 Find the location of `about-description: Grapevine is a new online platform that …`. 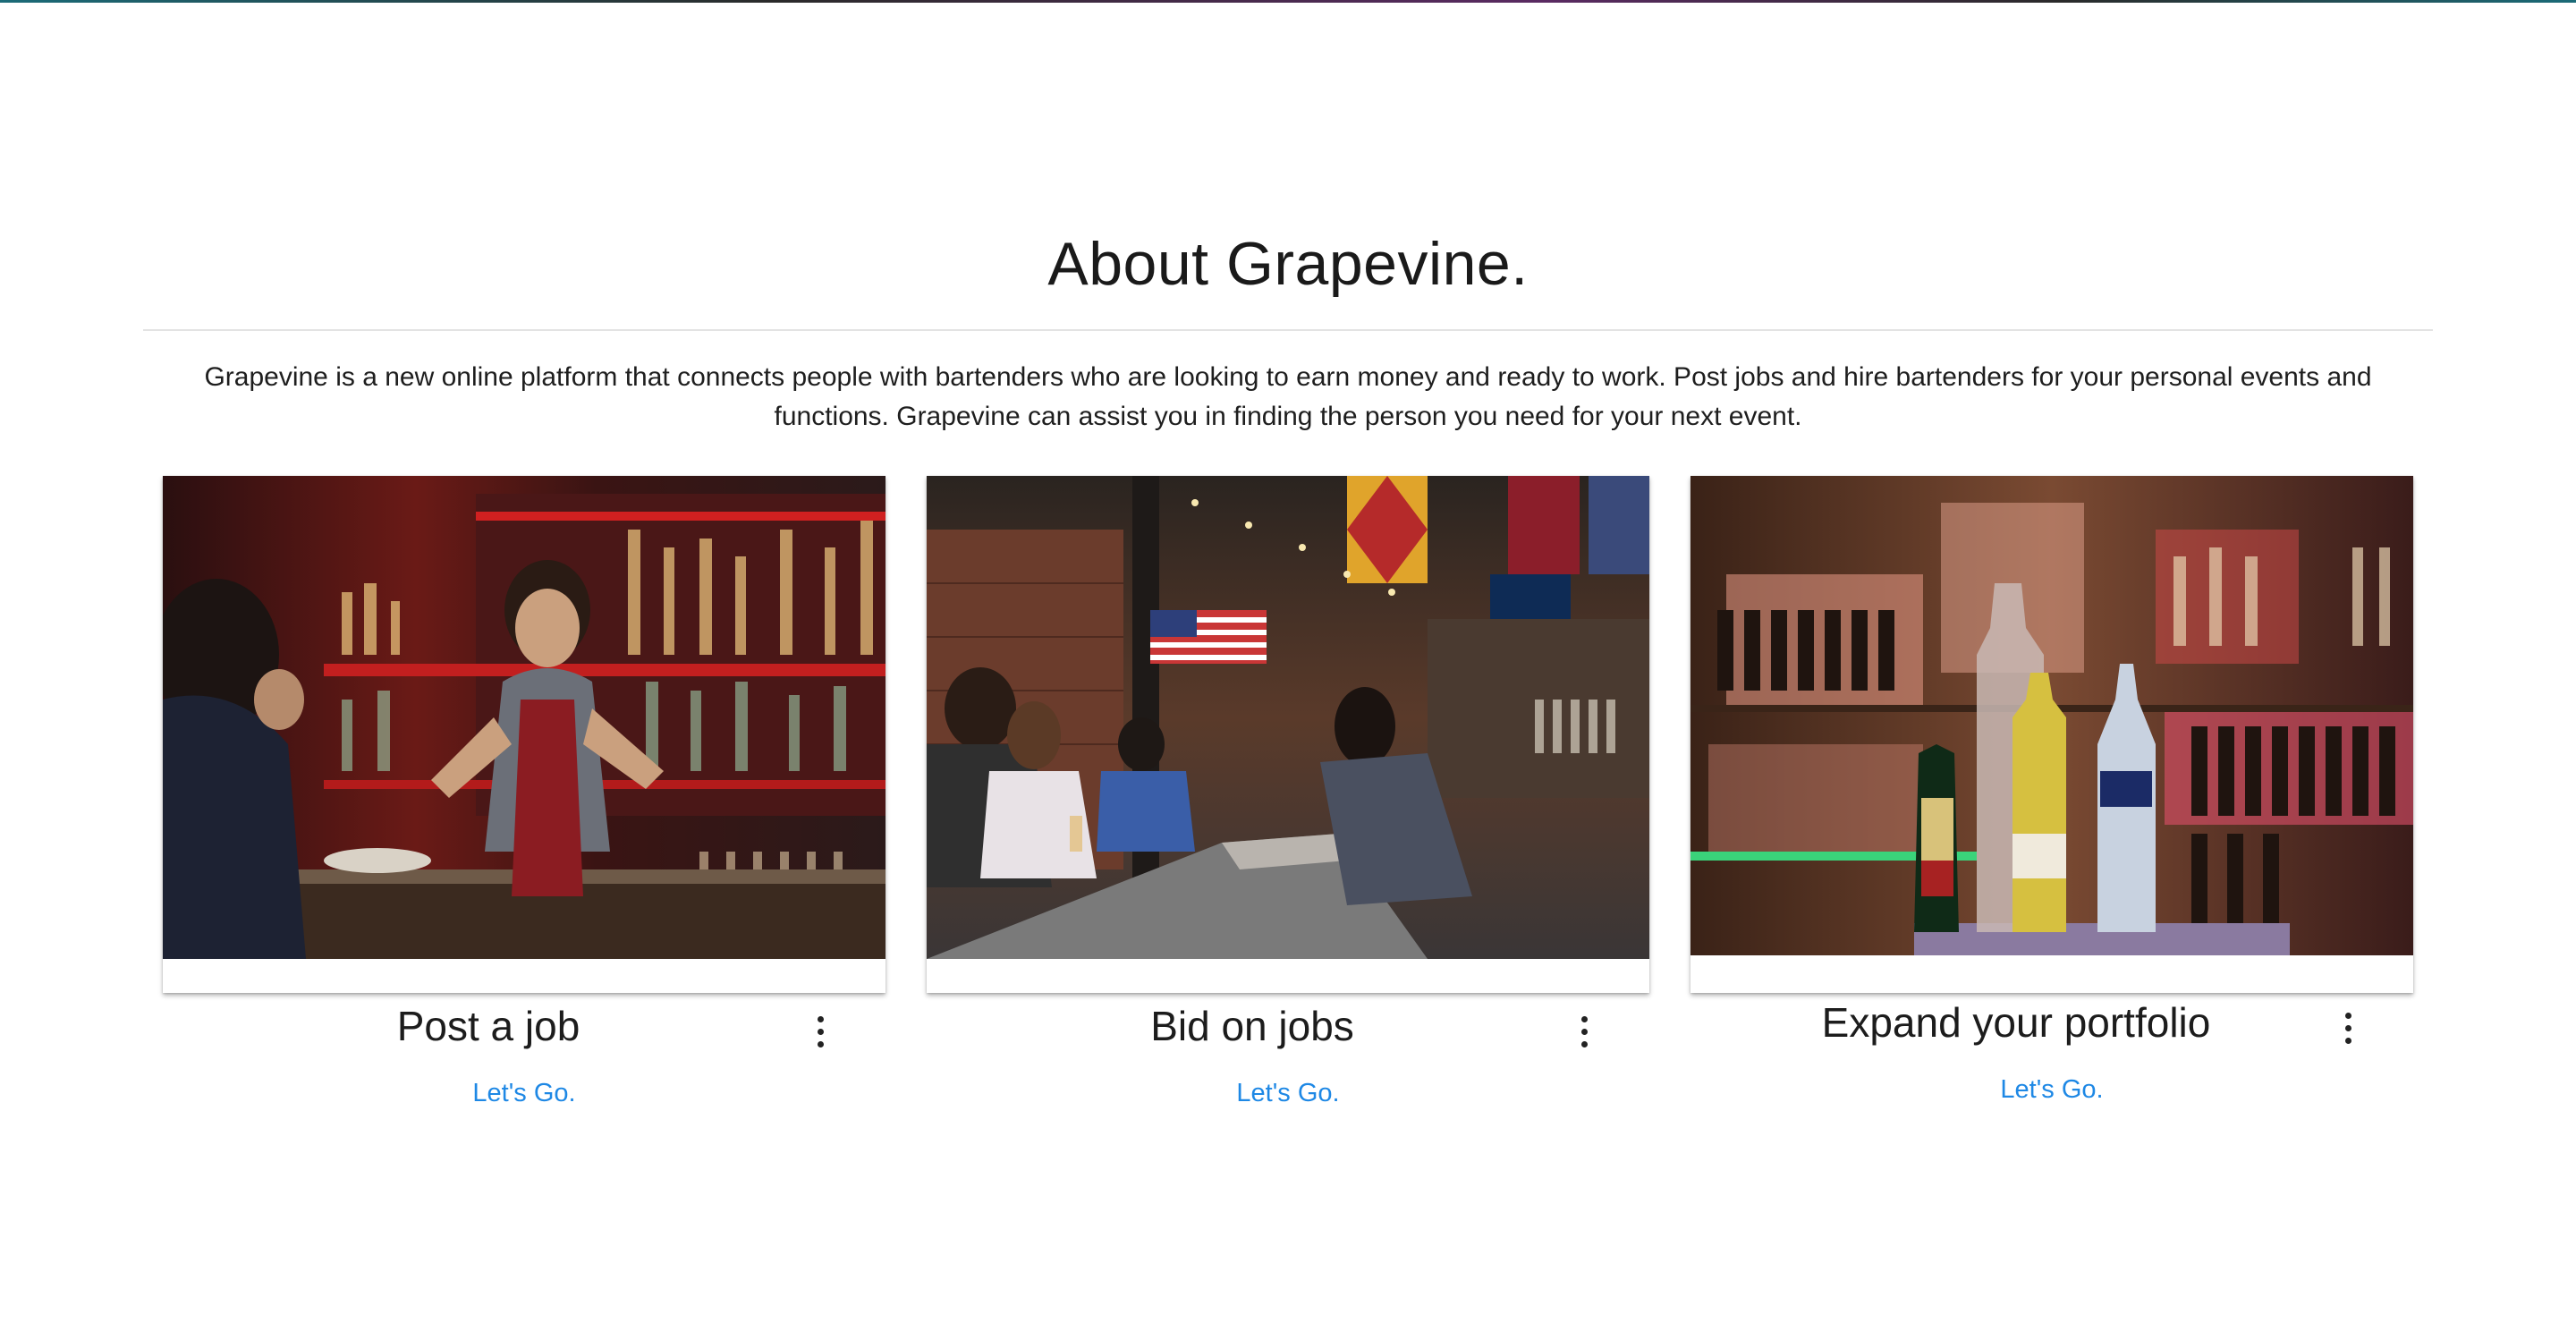

about-description: Grapevine is a new online platform that … is located at coordinates (1288, 396).